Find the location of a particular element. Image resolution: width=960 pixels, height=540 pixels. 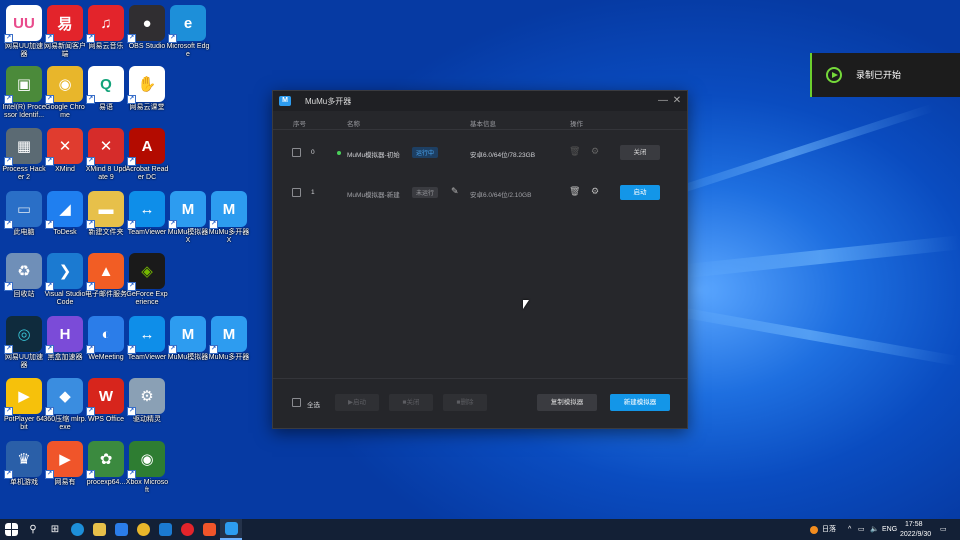

desktop-icon: ◎ ↗ 网易UU加速器 is located at coordinates (24, 343).